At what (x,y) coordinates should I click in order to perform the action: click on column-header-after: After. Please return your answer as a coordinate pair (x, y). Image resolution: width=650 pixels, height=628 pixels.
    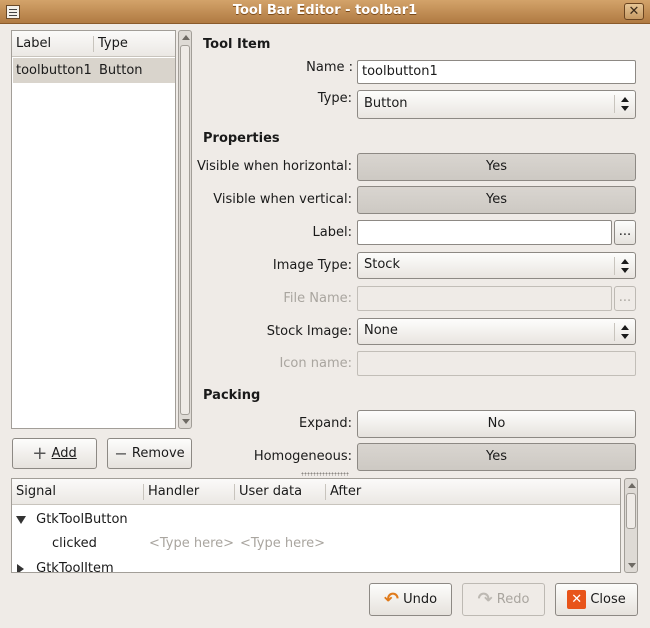
    Looking at the image, I should click on (345, 492).